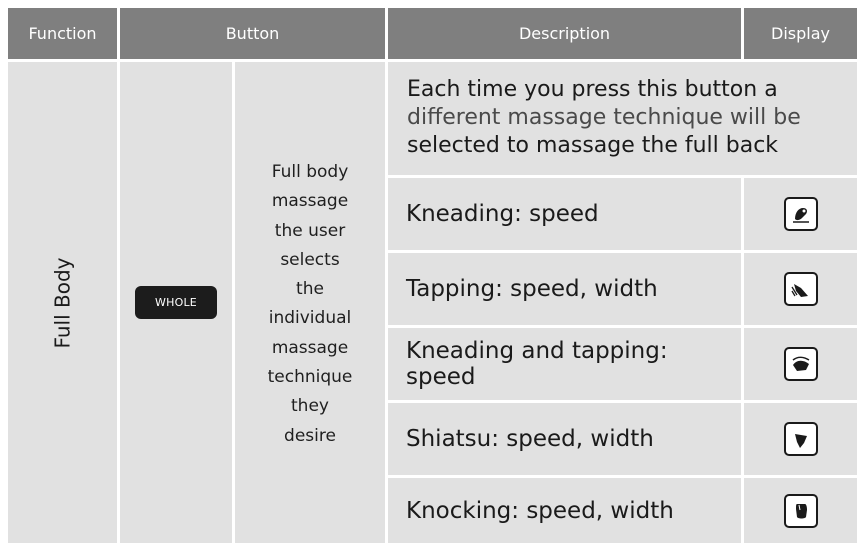 The width and height of the screenshot is (858, 543). I want to click on button-description-line: they, so click(310, 406).